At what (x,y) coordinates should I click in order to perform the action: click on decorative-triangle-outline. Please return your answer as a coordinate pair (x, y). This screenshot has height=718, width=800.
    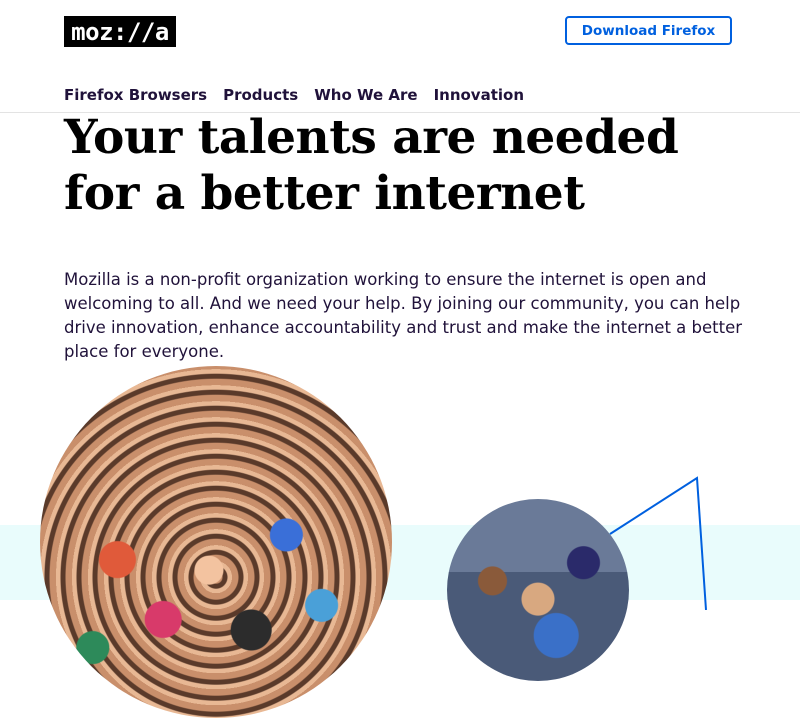
    Looking at the image, I should click on (658, 543).